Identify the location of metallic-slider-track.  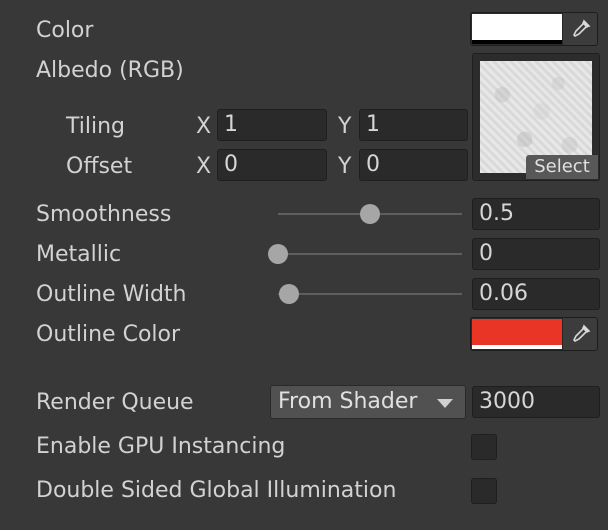
(370, 254).